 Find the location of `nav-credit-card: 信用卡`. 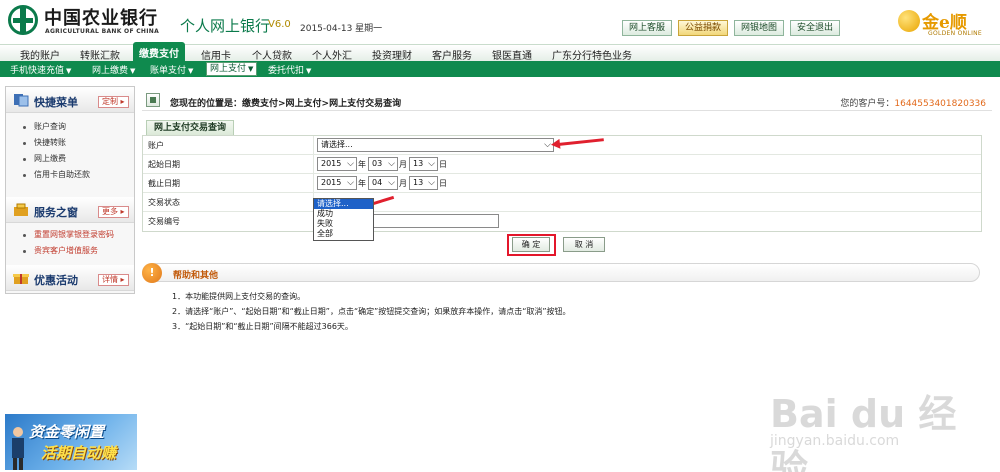

nav-credit-card: 信用卡 is located at coordinates (216, 54).